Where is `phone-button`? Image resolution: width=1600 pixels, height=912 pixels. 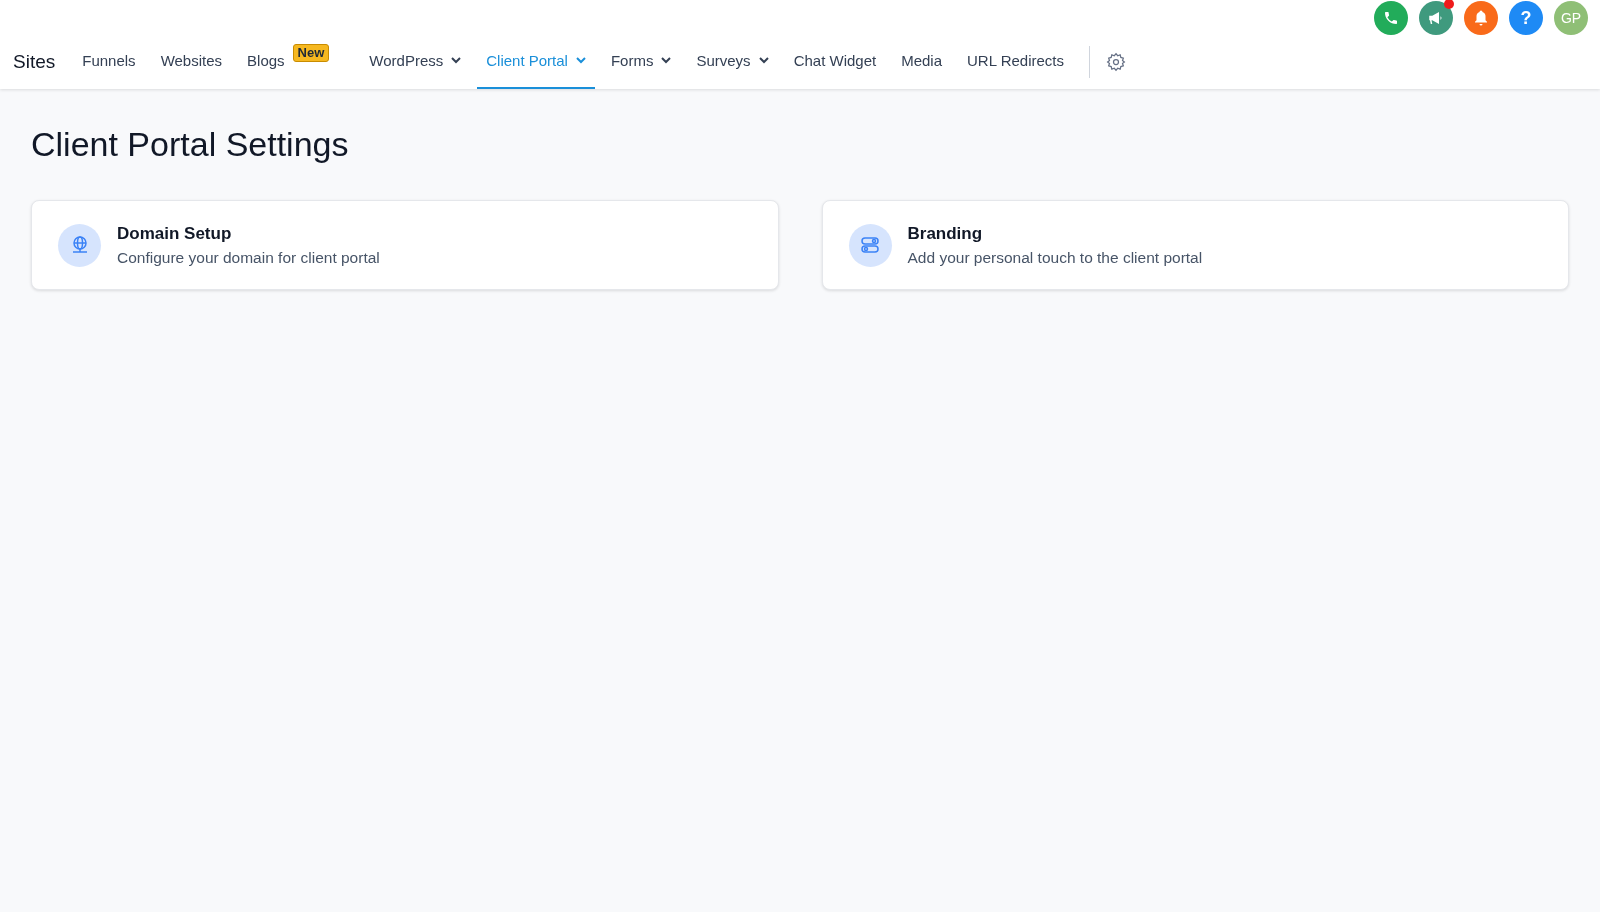 phone-button is located at coordinates (1391, 18).